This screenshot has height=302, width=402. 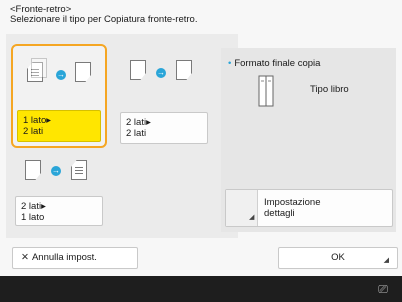 I want to click on option-3-label: 2 lati▸ 1 lato, so click(x=59, y=211).